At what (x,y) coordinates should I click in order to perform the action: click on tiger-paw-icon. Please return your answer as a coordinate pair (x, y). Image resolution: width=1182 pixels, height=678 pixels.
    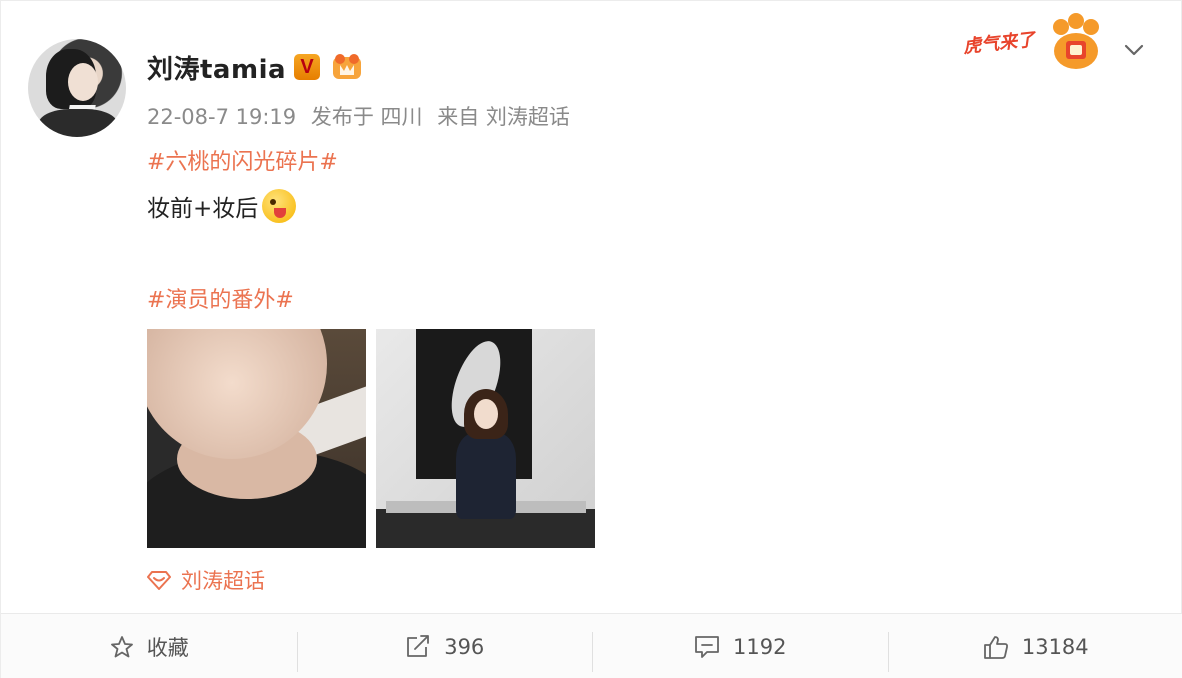
    Looking at the image, I should click on (1076, 41).